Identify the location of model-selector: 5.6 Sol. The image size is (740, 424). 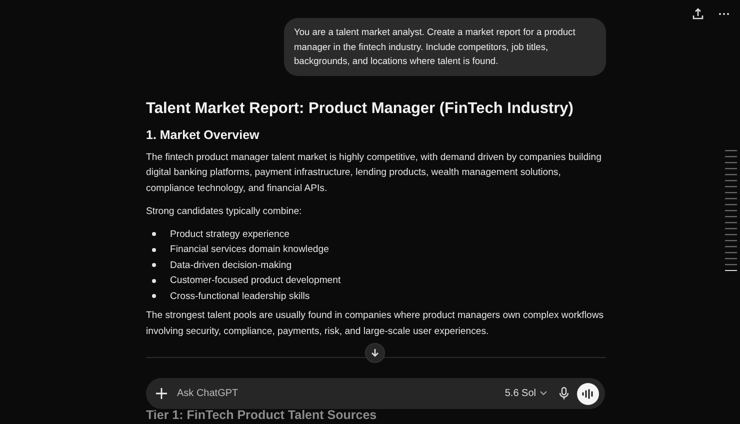
(525, 393).